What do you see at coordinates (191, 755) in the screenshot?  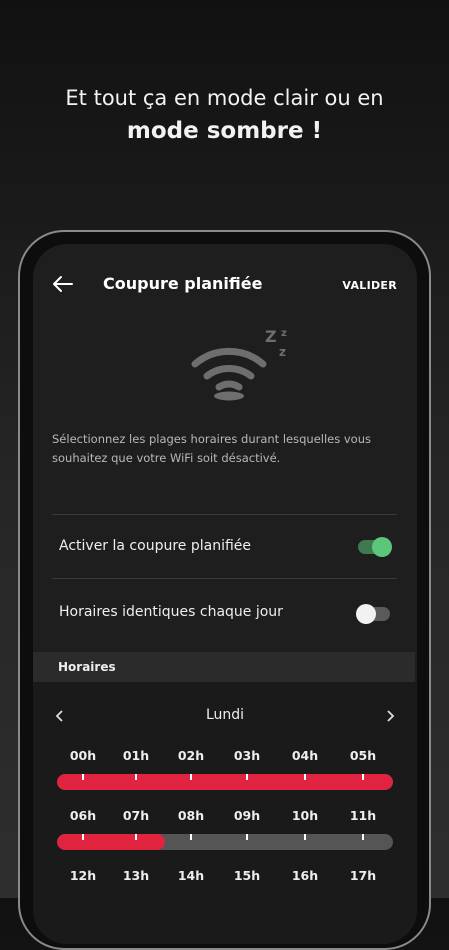 I see `hour-label: 02h` at bounding box center [191, 755].